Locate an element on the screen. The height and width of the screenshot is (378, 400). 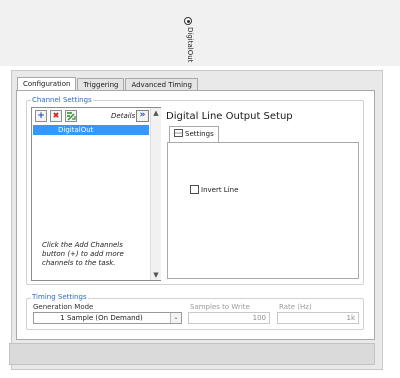
setup-title: Digital Line Output Setup is located at coordinates (229, 116).